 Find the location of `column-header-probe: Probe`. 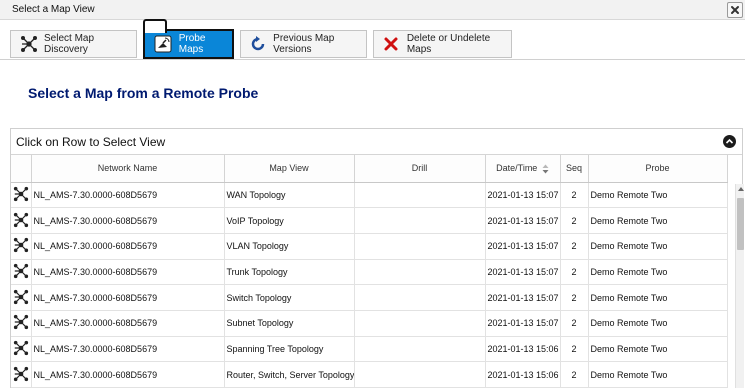

column-header-probe: Probe is located at coordinates (658, 169).